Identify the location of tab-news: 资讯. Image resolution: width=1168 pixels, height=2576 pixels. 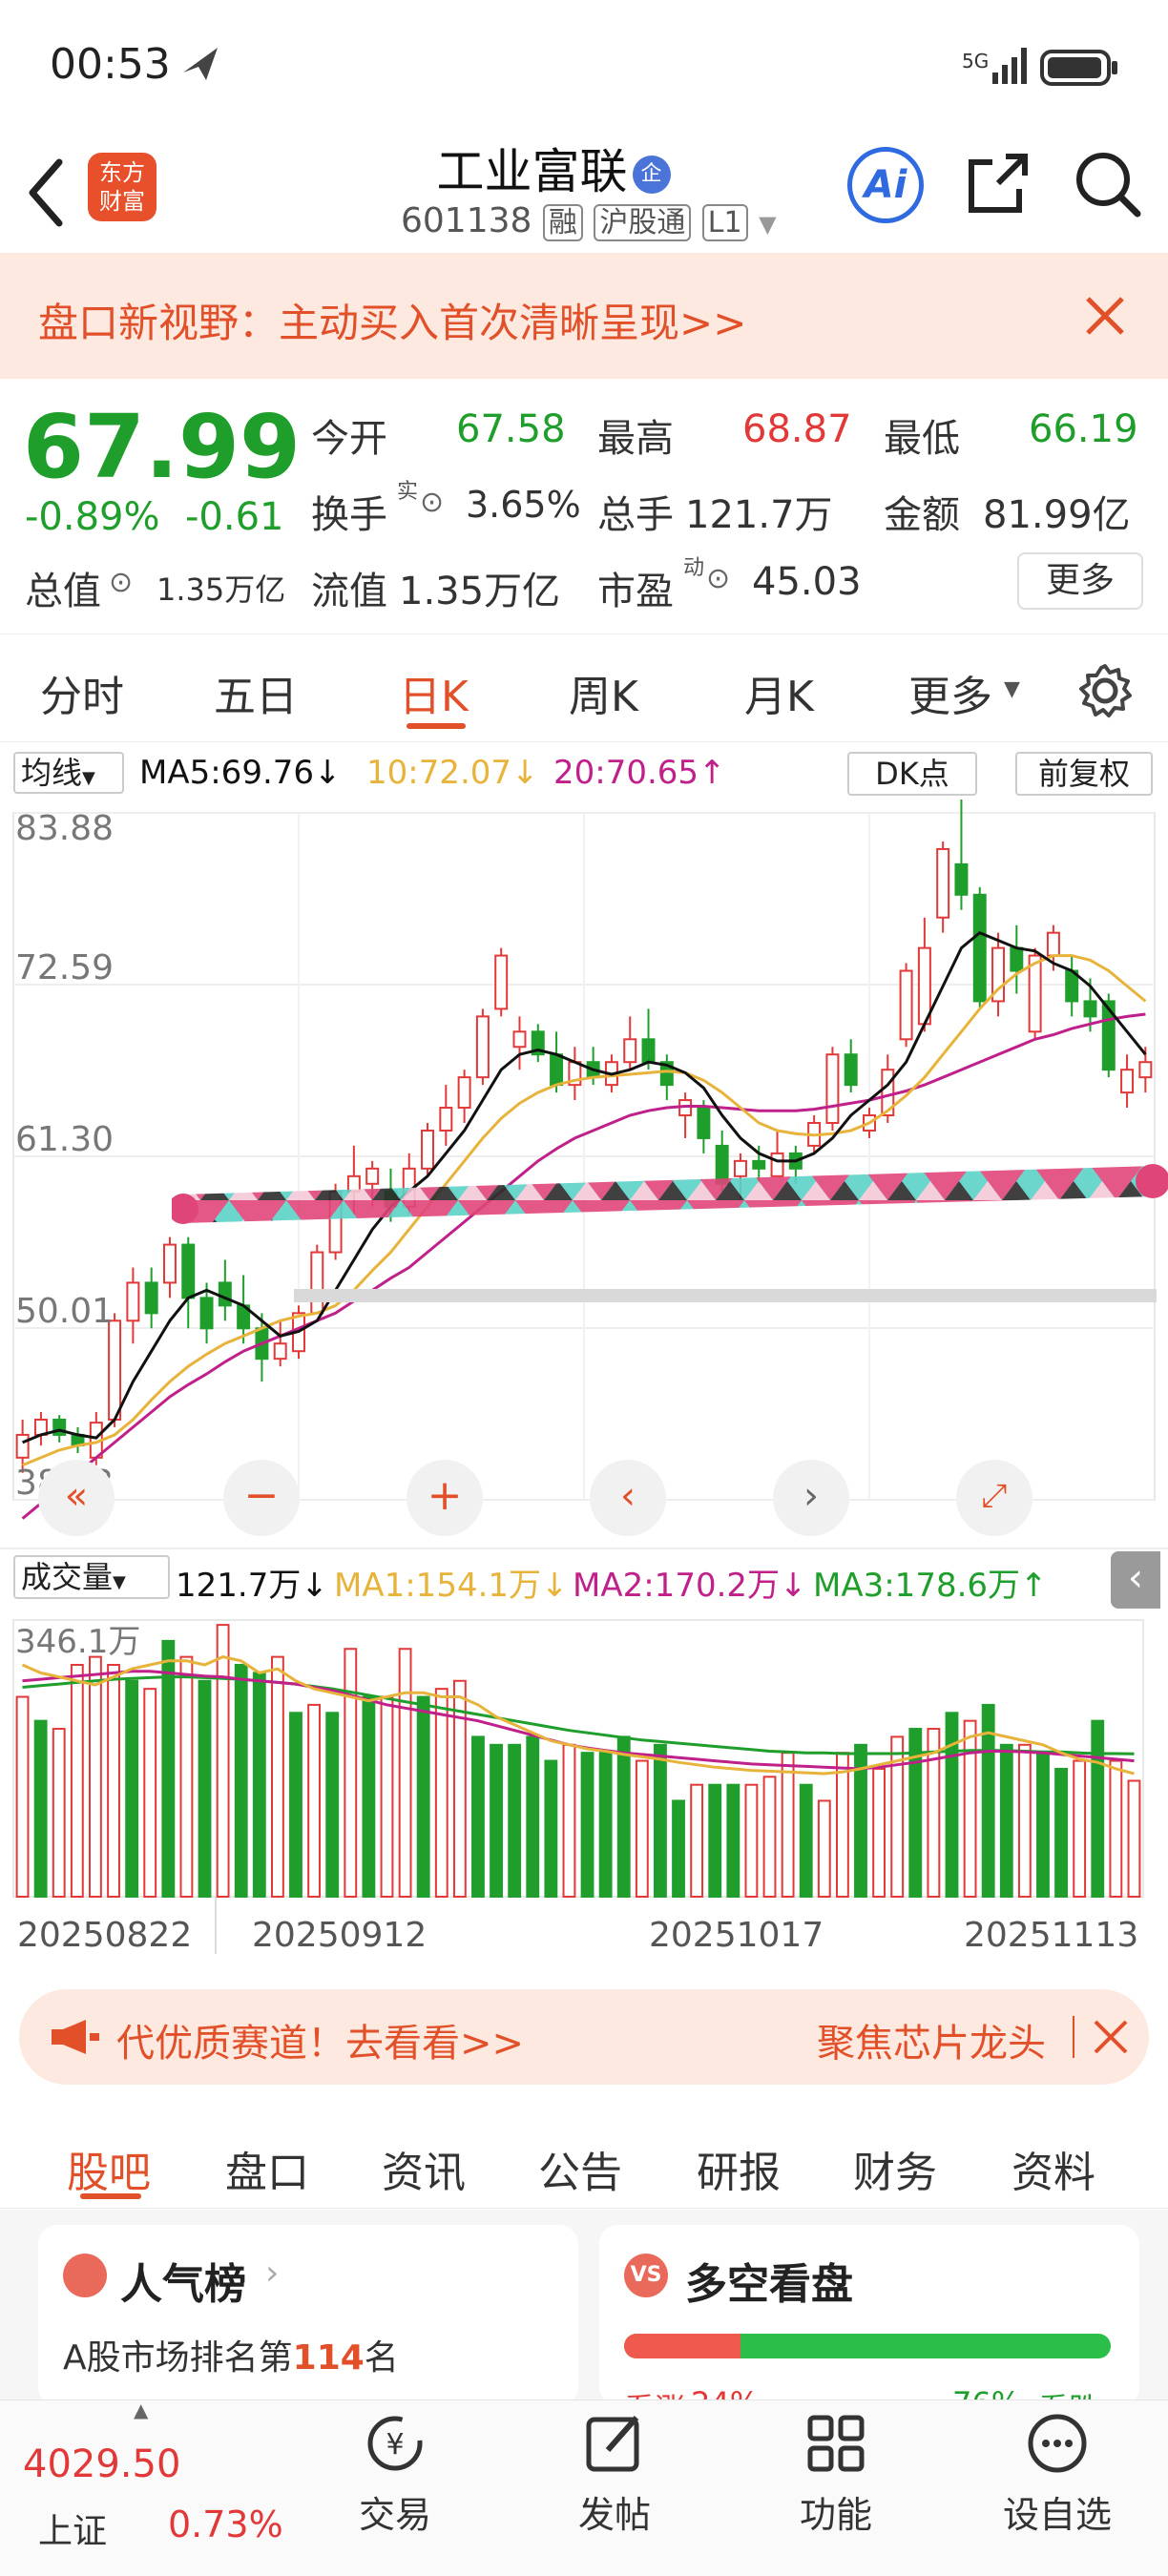
(424, 2168).